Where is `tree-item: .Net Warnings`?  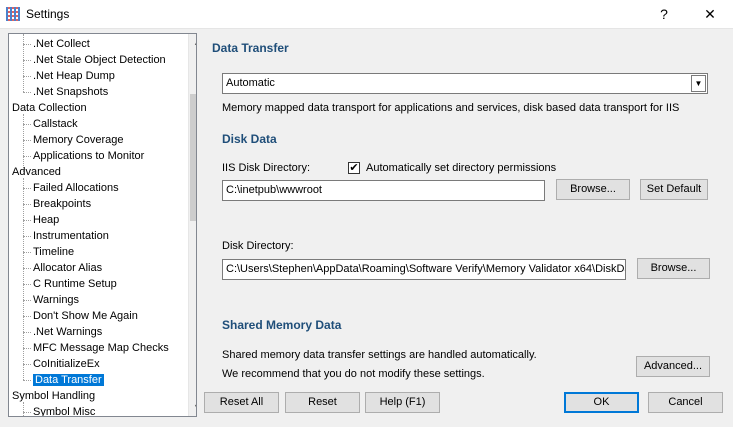
tree-item: .Net Warnings is located at coordinates (63, 332).